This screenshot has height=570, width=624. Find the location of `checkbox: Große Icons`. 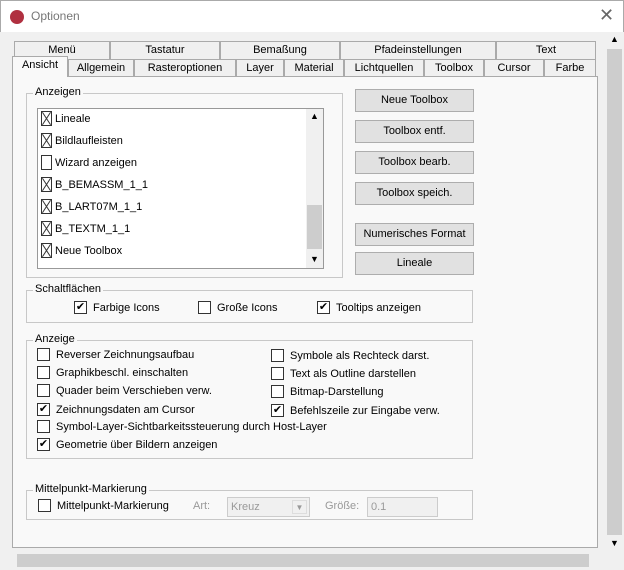

checkbox: Große Icons is located at coordinates (238, 307).